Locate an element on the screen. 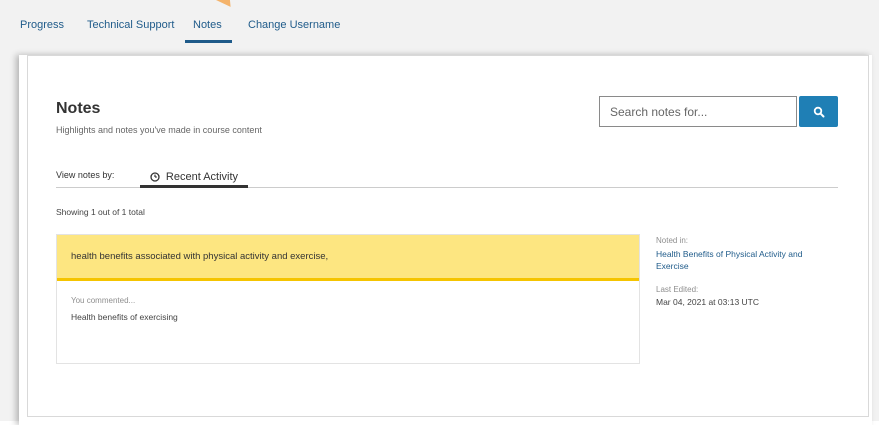 The width and height of the screenshot is (879, 425). view-by-label: View notes by: is located at coordinates (85, 175).